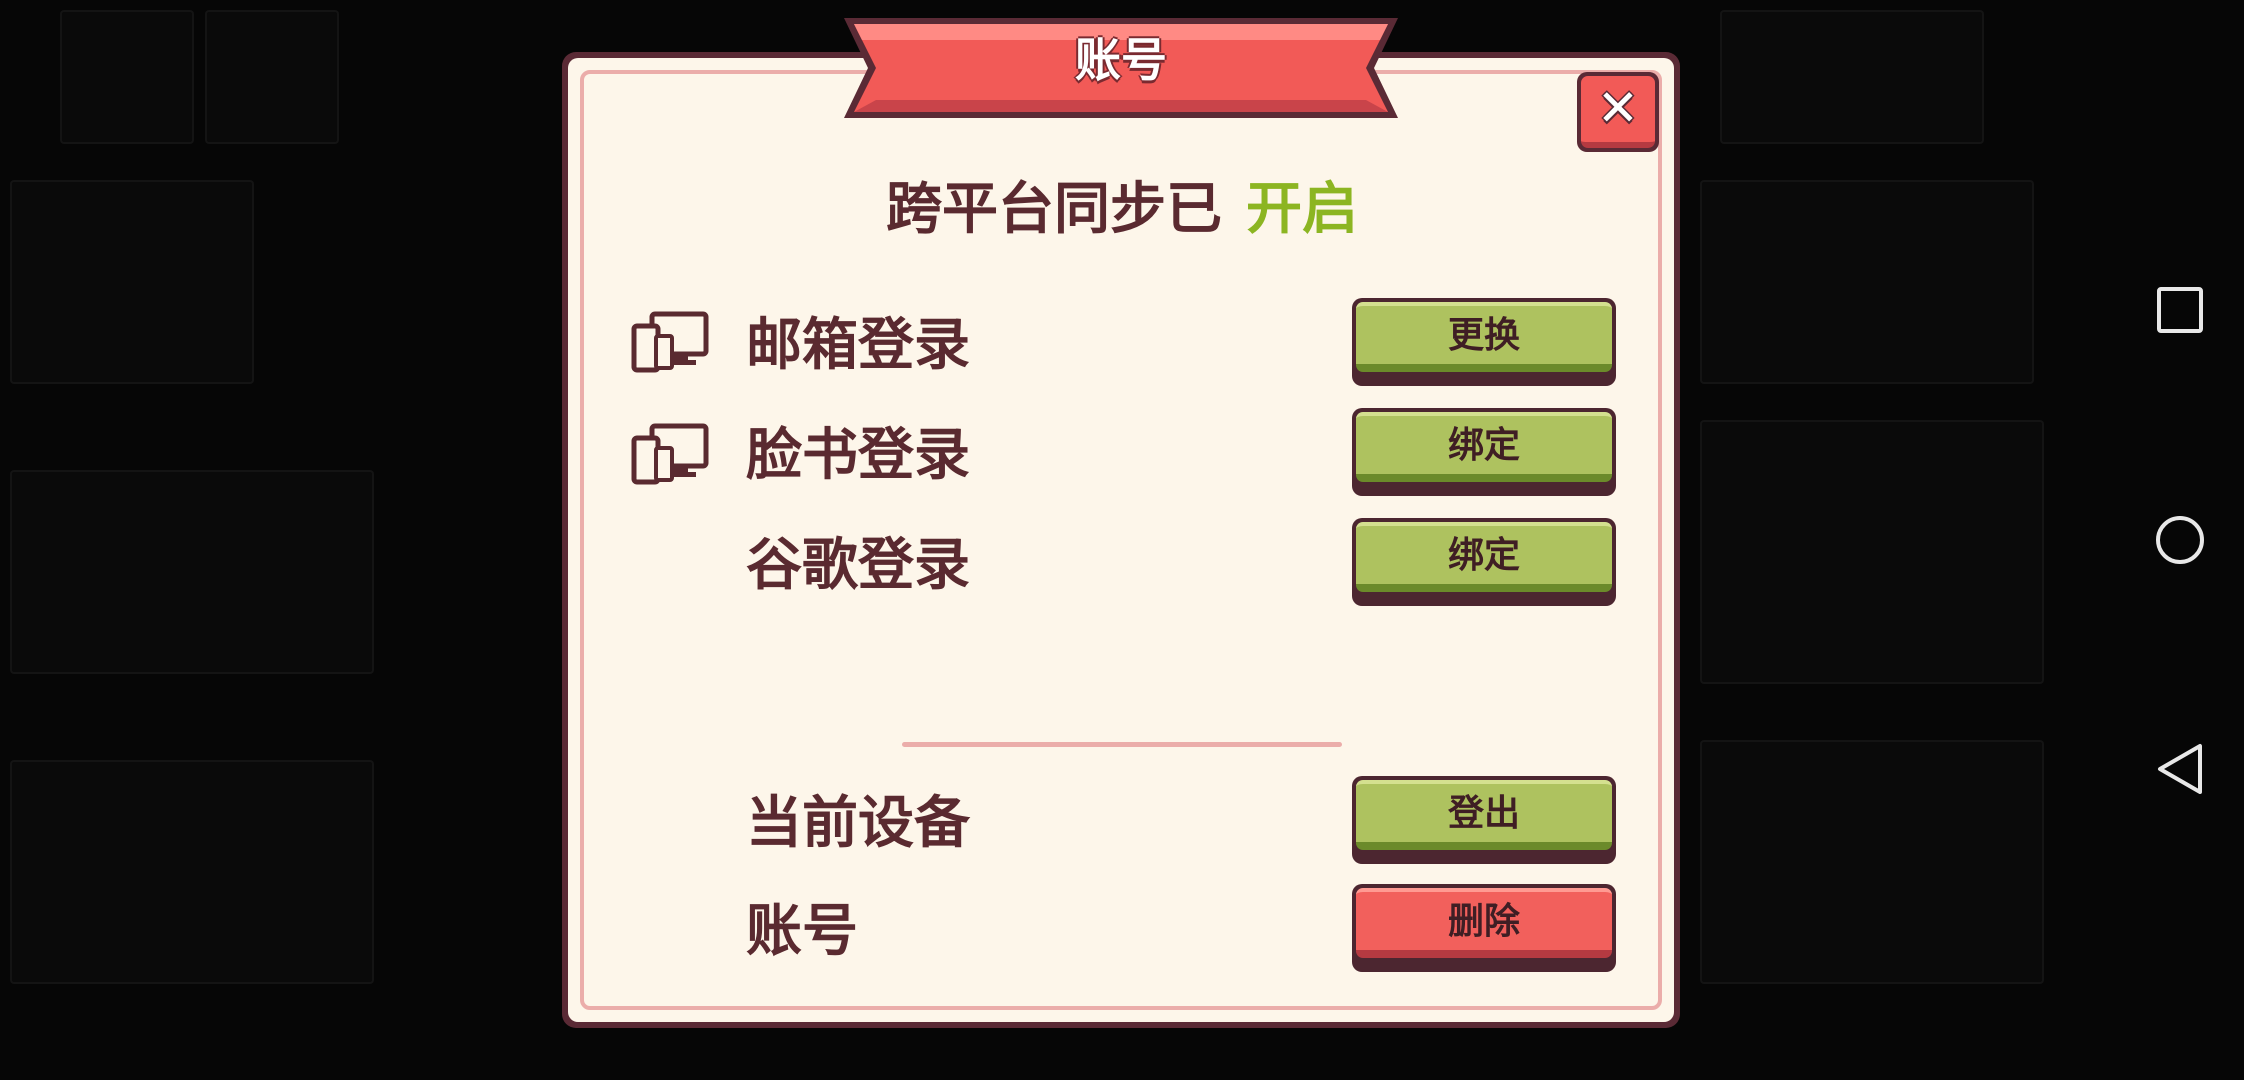 The image size is (2244, 1080). Describe the element at coordinates (858, 565) in the screenshot. I see `google-login-label: 谷歌登录` at that location.